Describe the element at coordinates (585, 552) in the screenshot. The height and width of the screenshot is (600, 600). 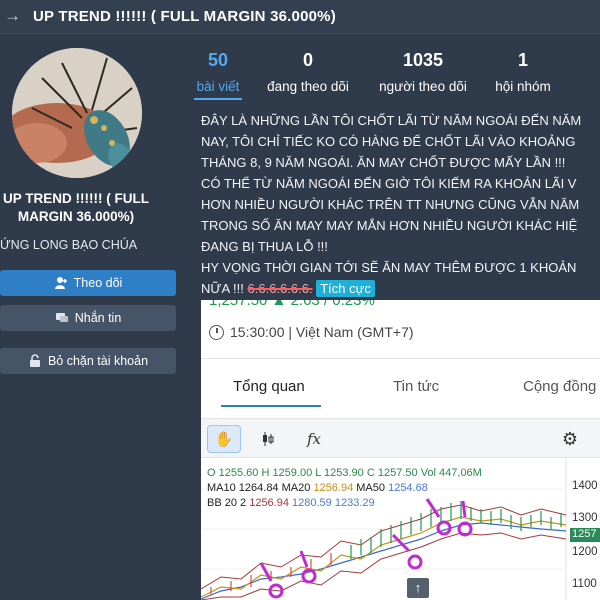
I see `axis-label: 1200` at that location.